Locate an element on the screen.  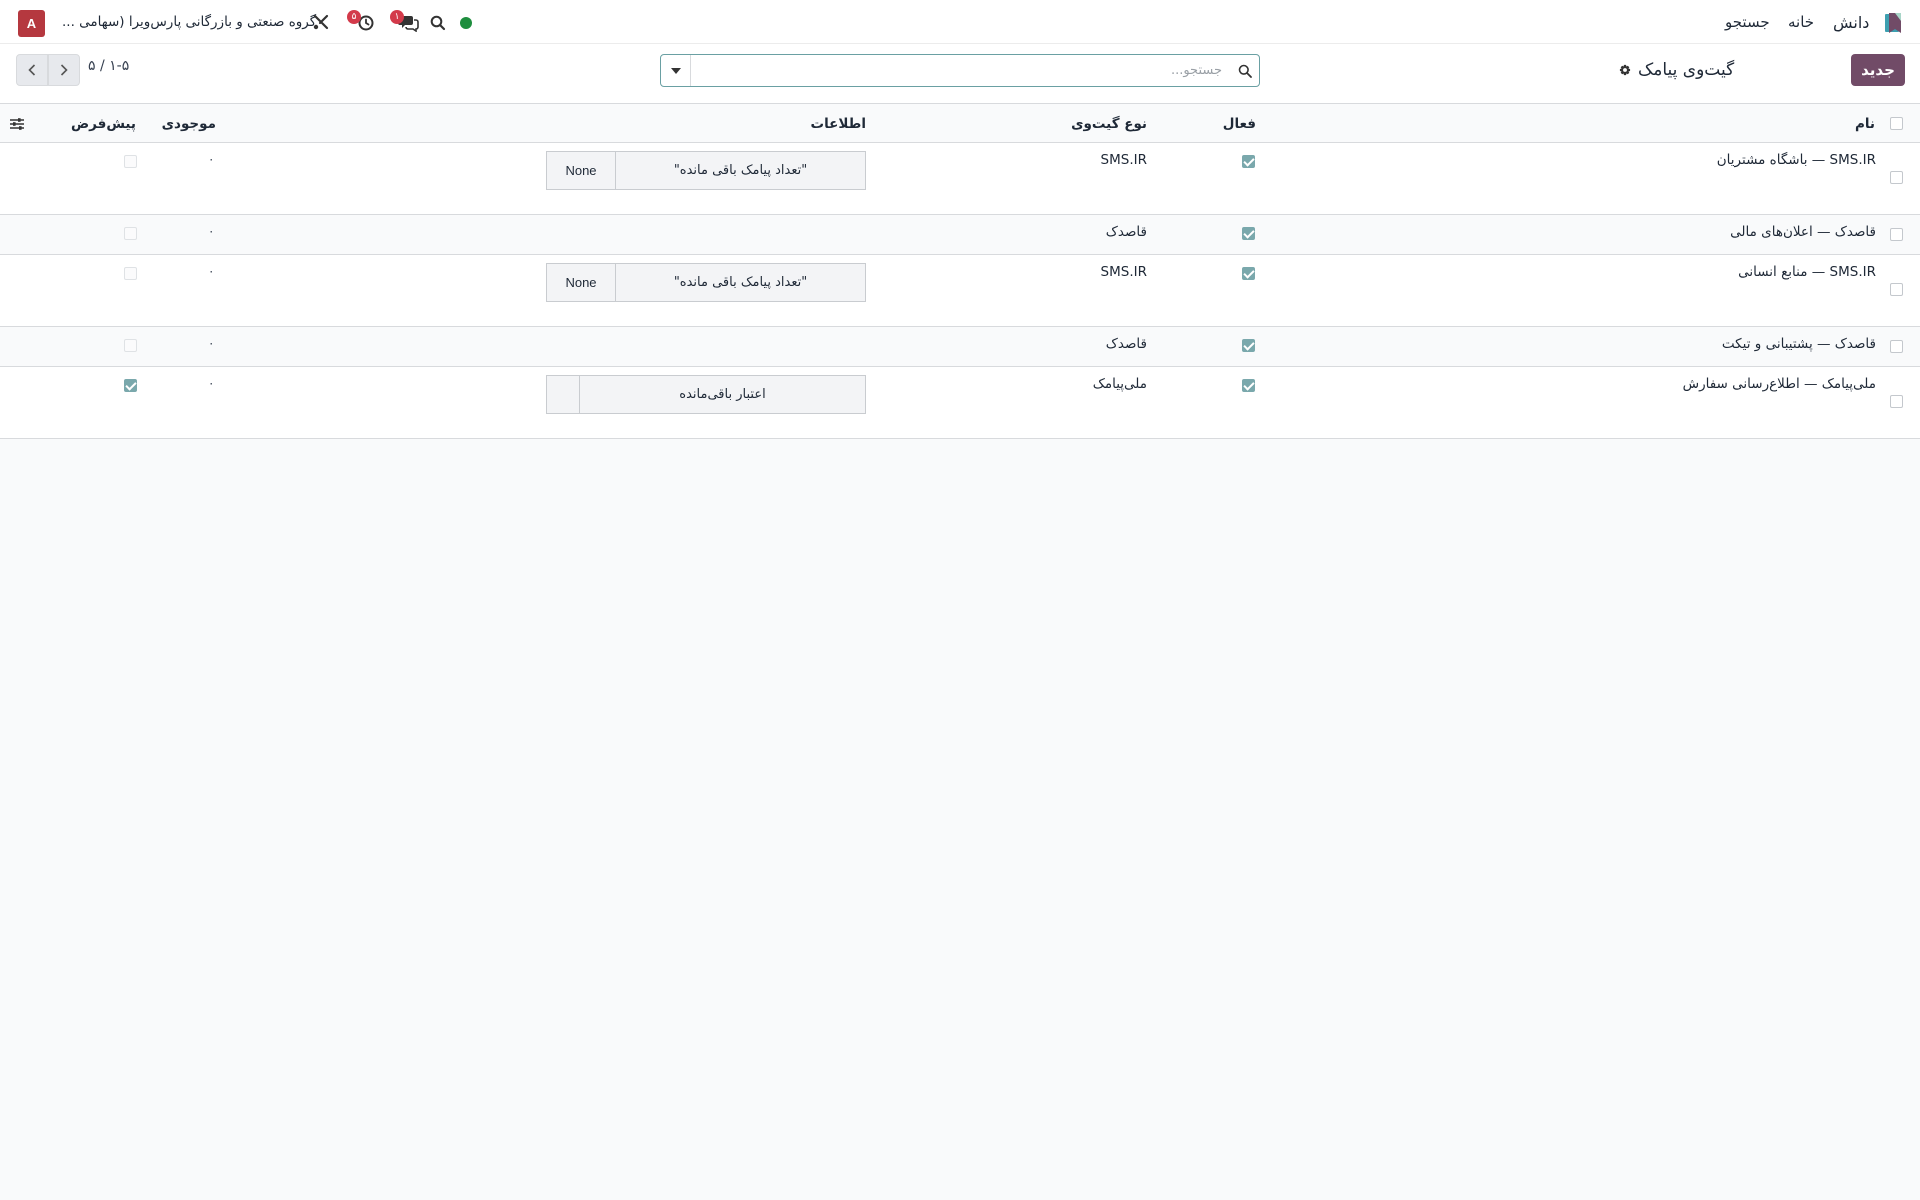
row-name: قاصدک — اعلان‌های مالی is located at coordinates (1803, 232).